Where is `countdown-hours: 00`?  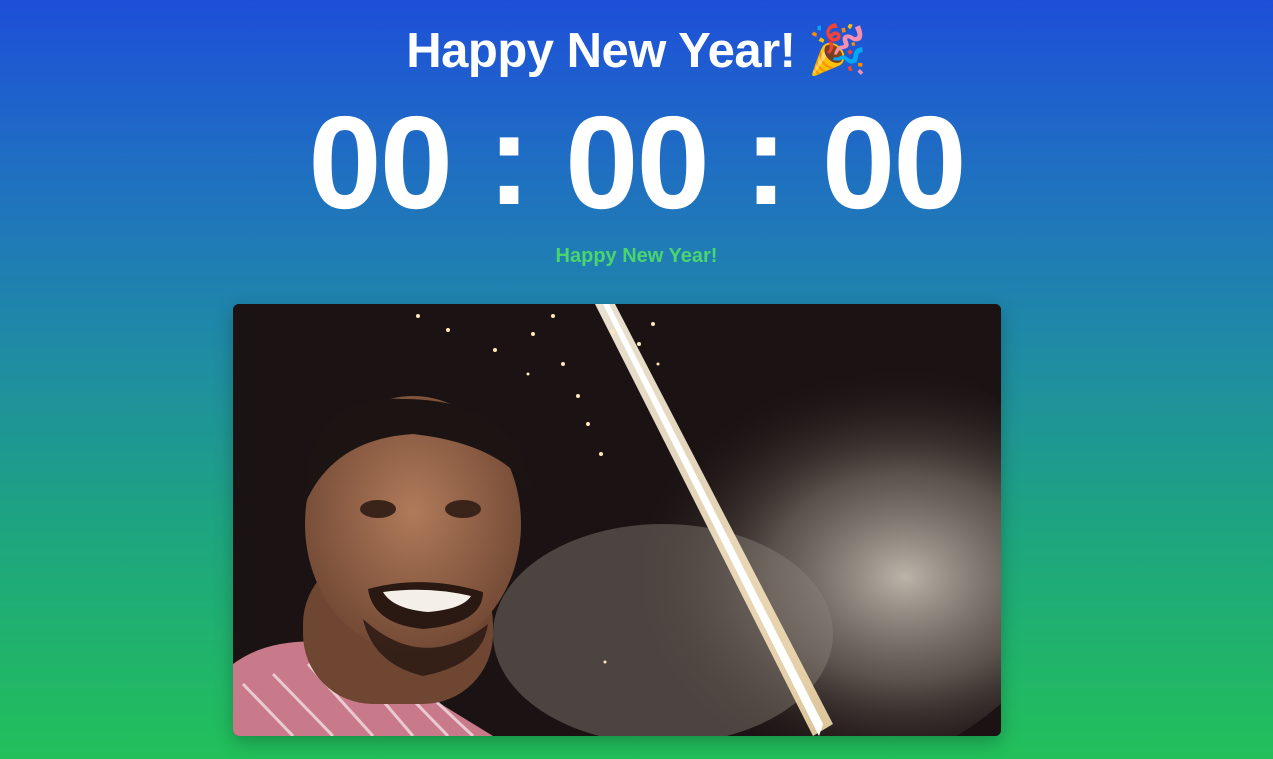 countdown-hours: 00 is located at coordinates (380, 162).